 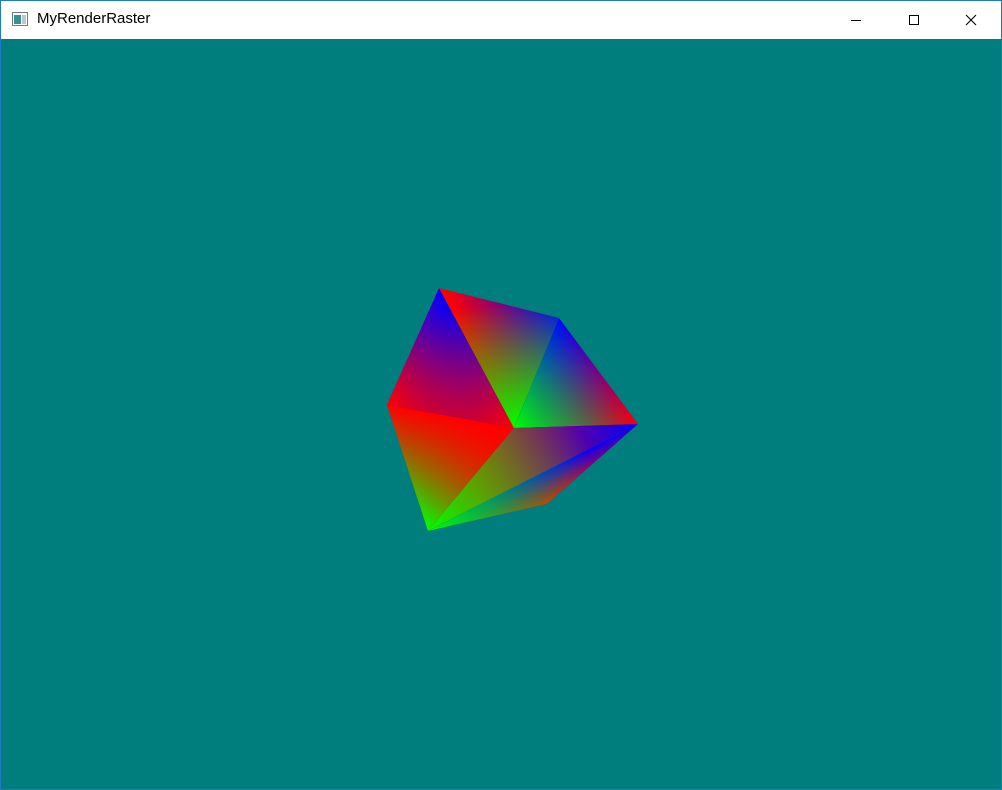 What do you see at coordinates (20, 19) in the screenshot?
I see `window-app-icon` at bounding box center [20, 19].